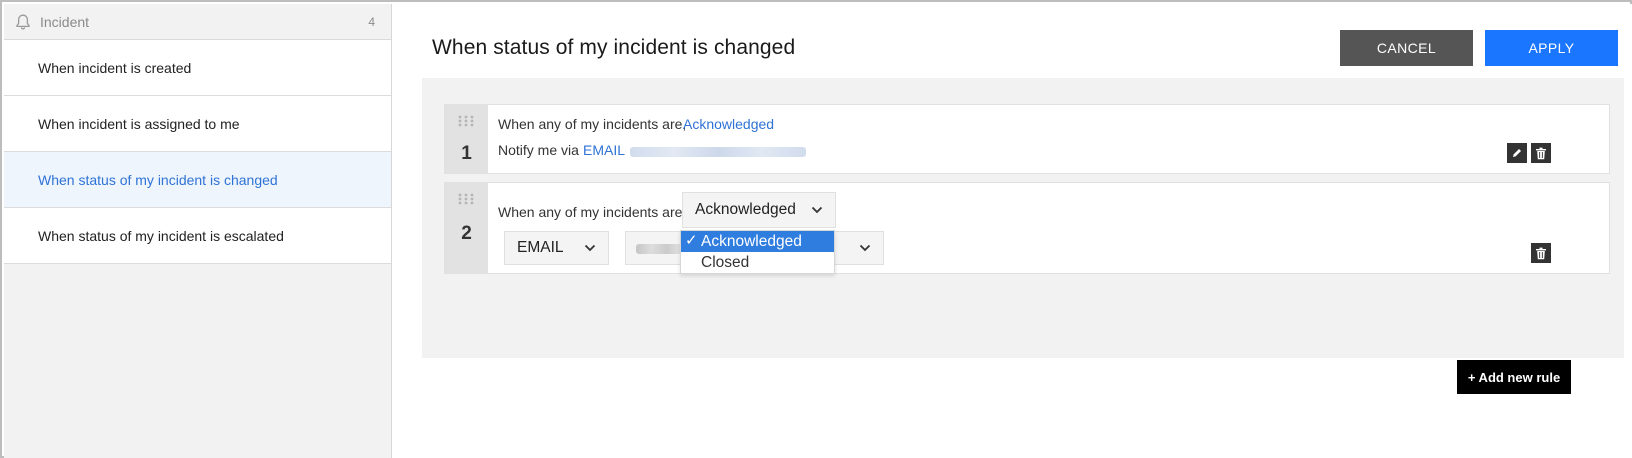  What do you see at coordinates (158, 179) in the screenshot?
I see `sidebar-item-label: When status of my incident is changed` at bounding box center [158, 179].